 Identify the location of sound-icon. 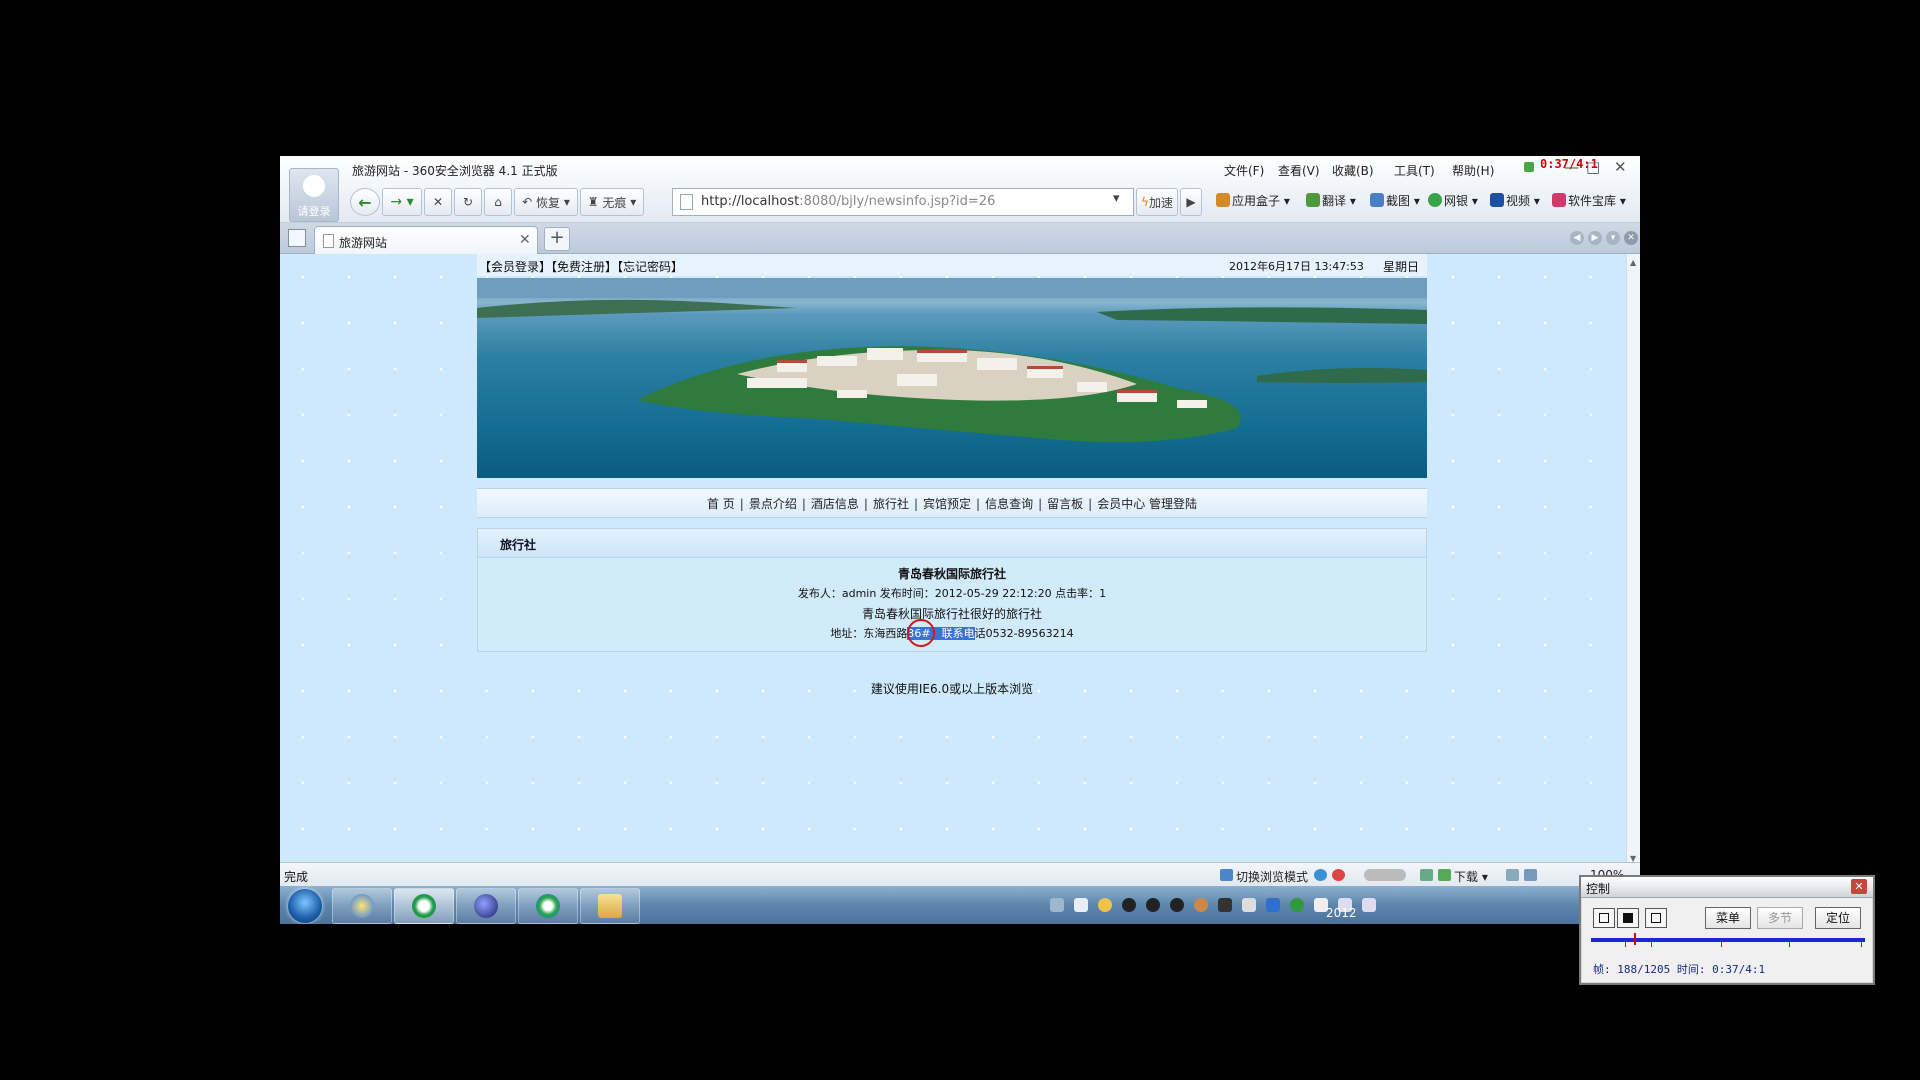
(1512, 875).